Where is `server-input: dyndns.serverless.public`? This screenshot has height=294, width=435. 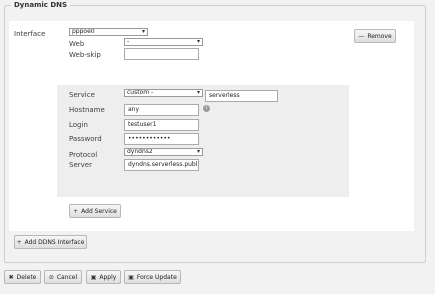
server-input: dyndns.serverless.public is located at coordinates (161, 165).